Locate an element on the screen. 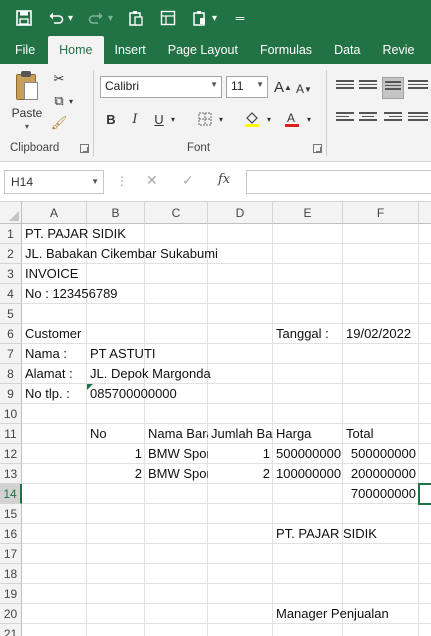 Image resolution: width=431 pixels, height=636 pixels. cell-d12: 1 is located at coordinates (240, 454).